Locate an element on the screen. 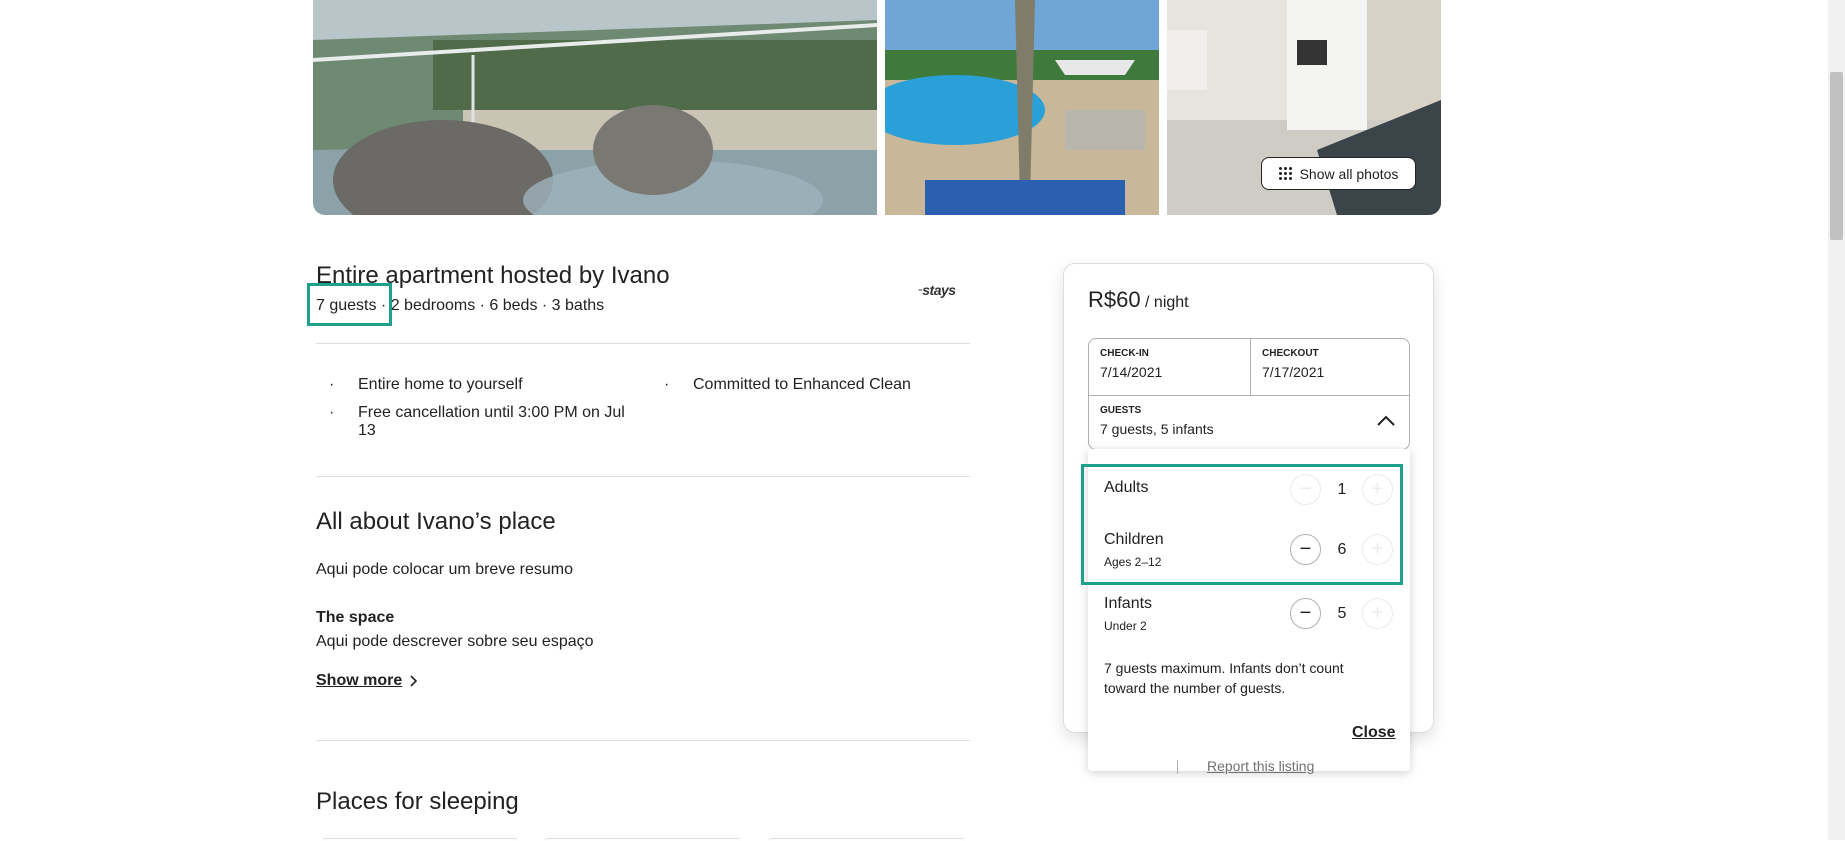 This screenshot has height=841, width=1845. host-logo: ⁼stays is located at coordinates (937, 290).